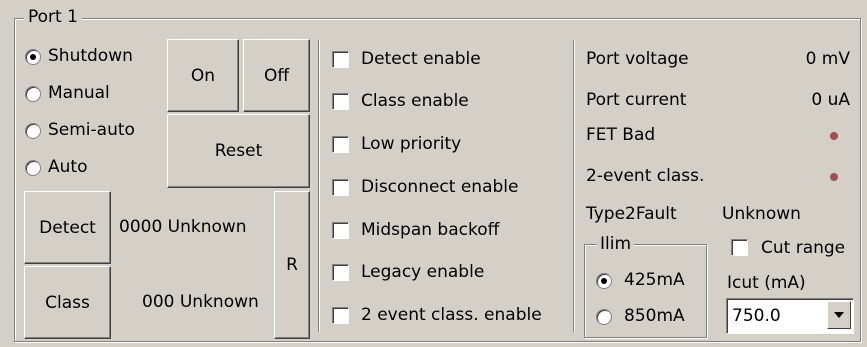 The height and width of the screenshot is (347, 867). Describe the element at coordinates (803, 248) in the screenshot. I see `checkbox-label-cut-range: Cut range` at that location.